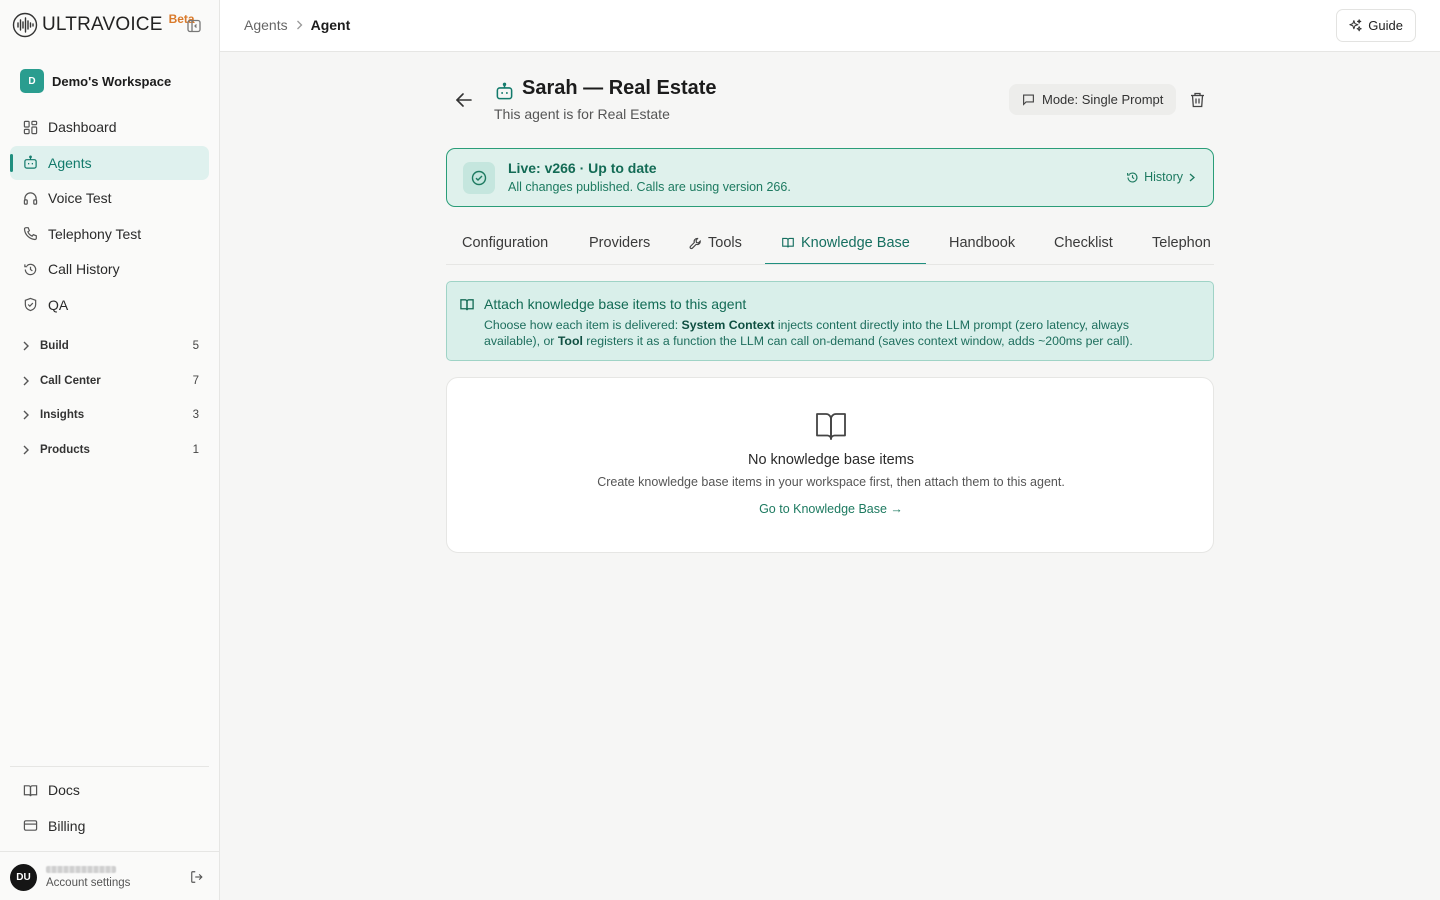 The height and width of the screenshot is (900, 1440). I want to click on kb-info-bold-system-context: System Context, so click(728, 325).